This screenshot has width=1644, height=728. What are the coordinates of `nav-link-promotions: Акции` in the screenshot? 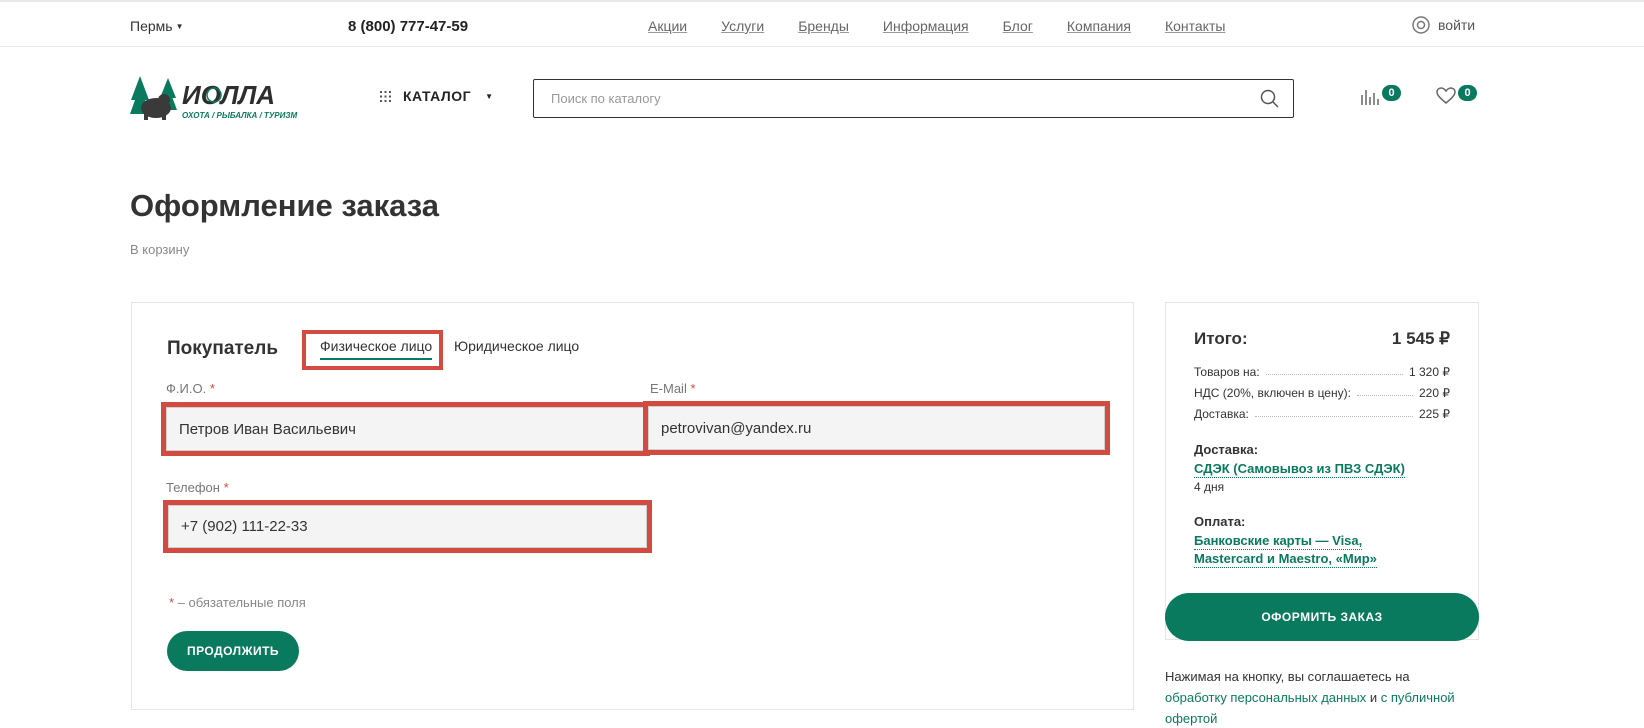 It's located at (667, 26).